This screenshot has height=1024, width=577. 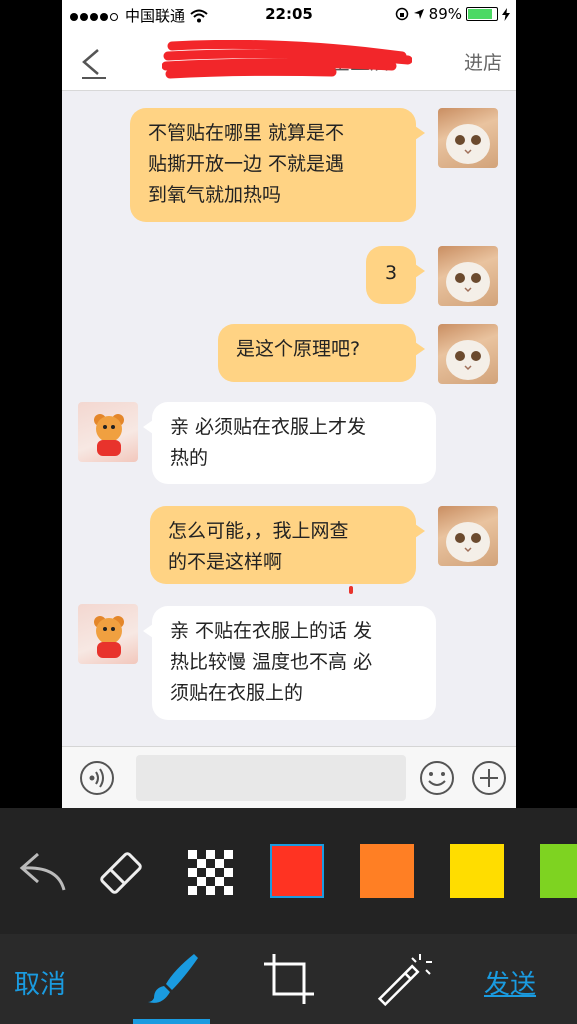 I want to click on chat-input-bar, so click(x=289, y=777).